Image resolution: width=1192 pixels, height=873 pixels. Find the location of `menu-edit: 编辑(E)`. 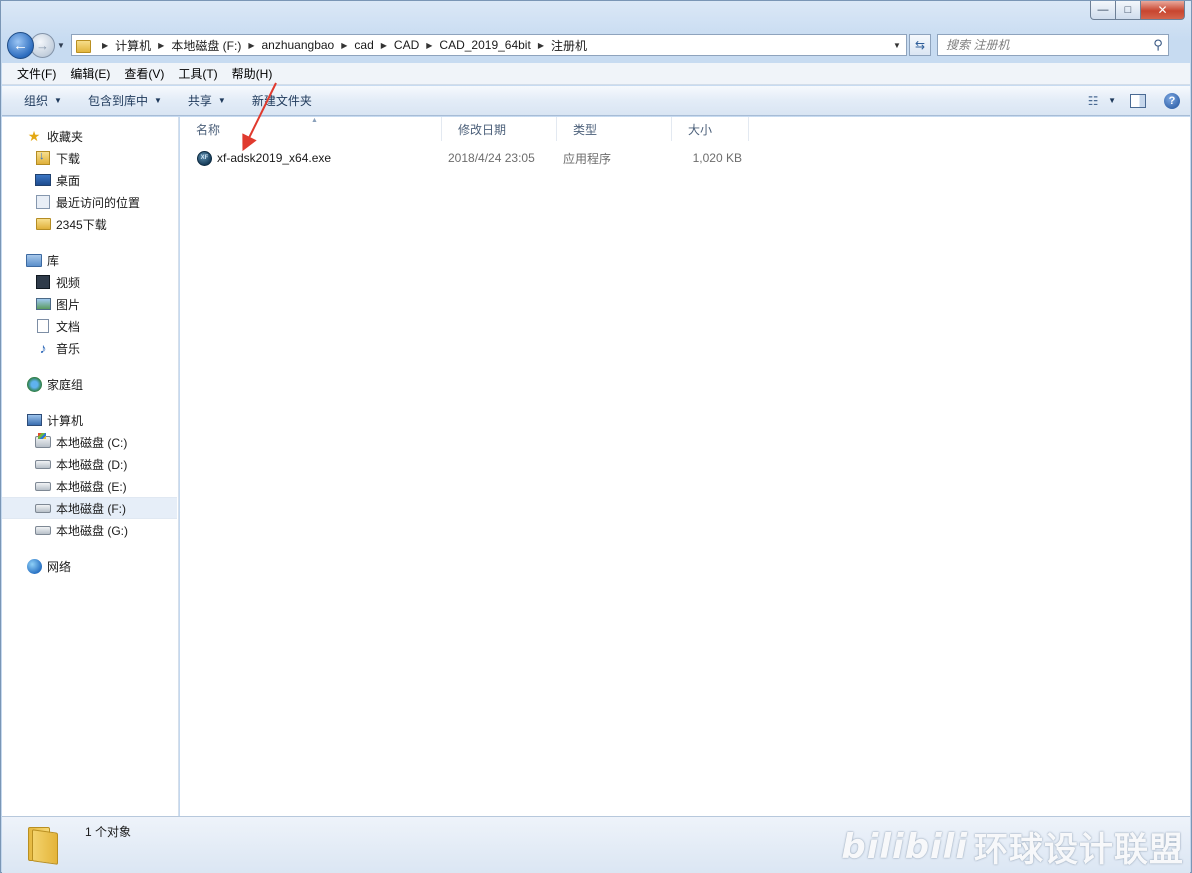

menu-edit: 编辑(E) is located at coordinates (90, 73).